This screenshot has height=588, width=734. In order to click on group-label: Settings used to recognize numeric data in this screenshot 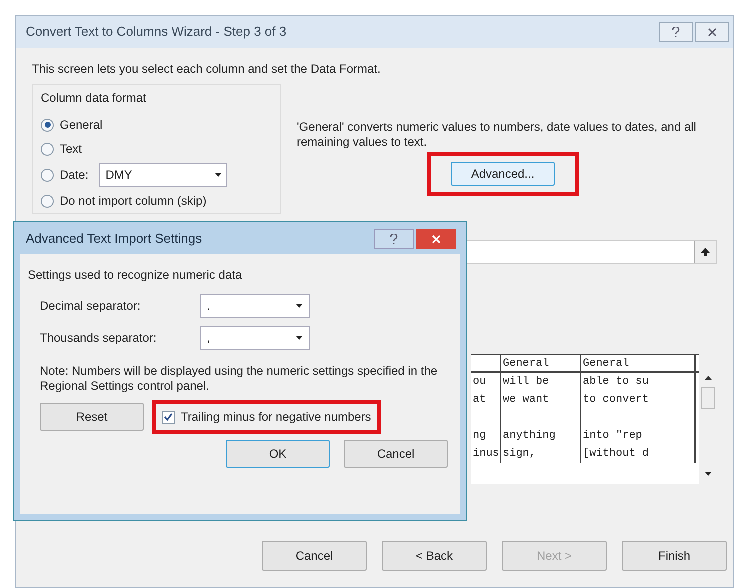, I will do `click(136, 275)`.